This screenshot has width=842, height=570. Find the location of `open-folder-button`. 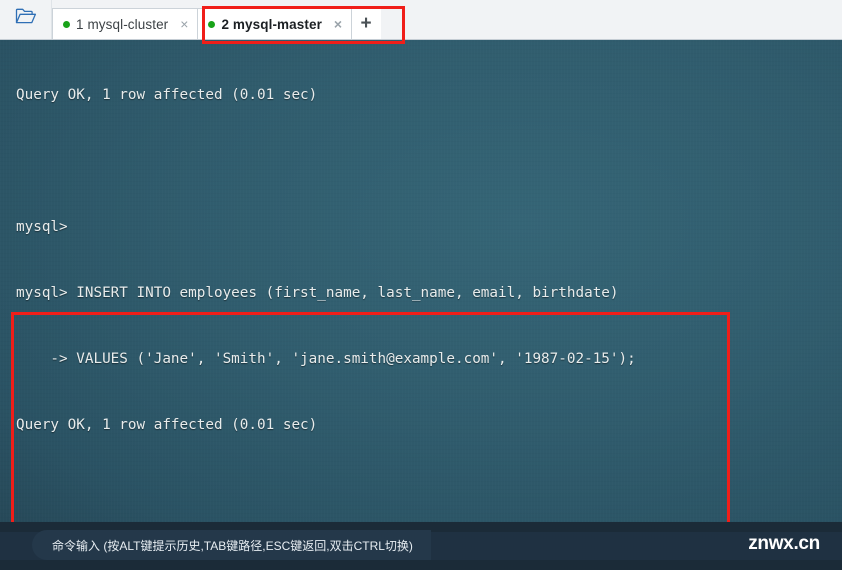

open-folder-button is located at coordinates (26, 19).